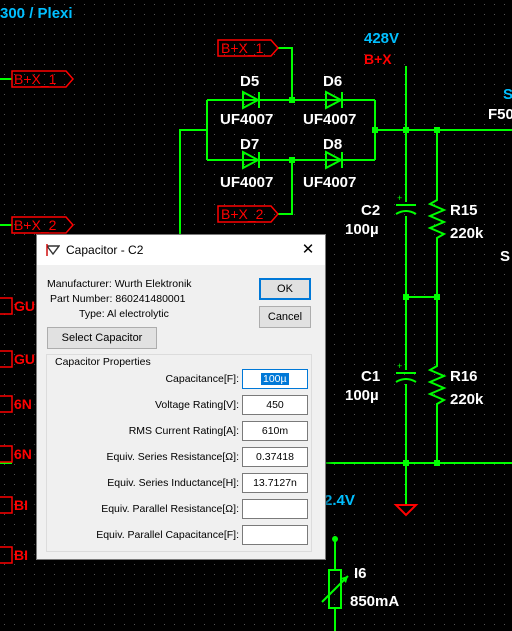 Image resolution: width=512 pixels, height=631 pixels. I want to click on resistor-r16-ref: R16, so click(464, 376).